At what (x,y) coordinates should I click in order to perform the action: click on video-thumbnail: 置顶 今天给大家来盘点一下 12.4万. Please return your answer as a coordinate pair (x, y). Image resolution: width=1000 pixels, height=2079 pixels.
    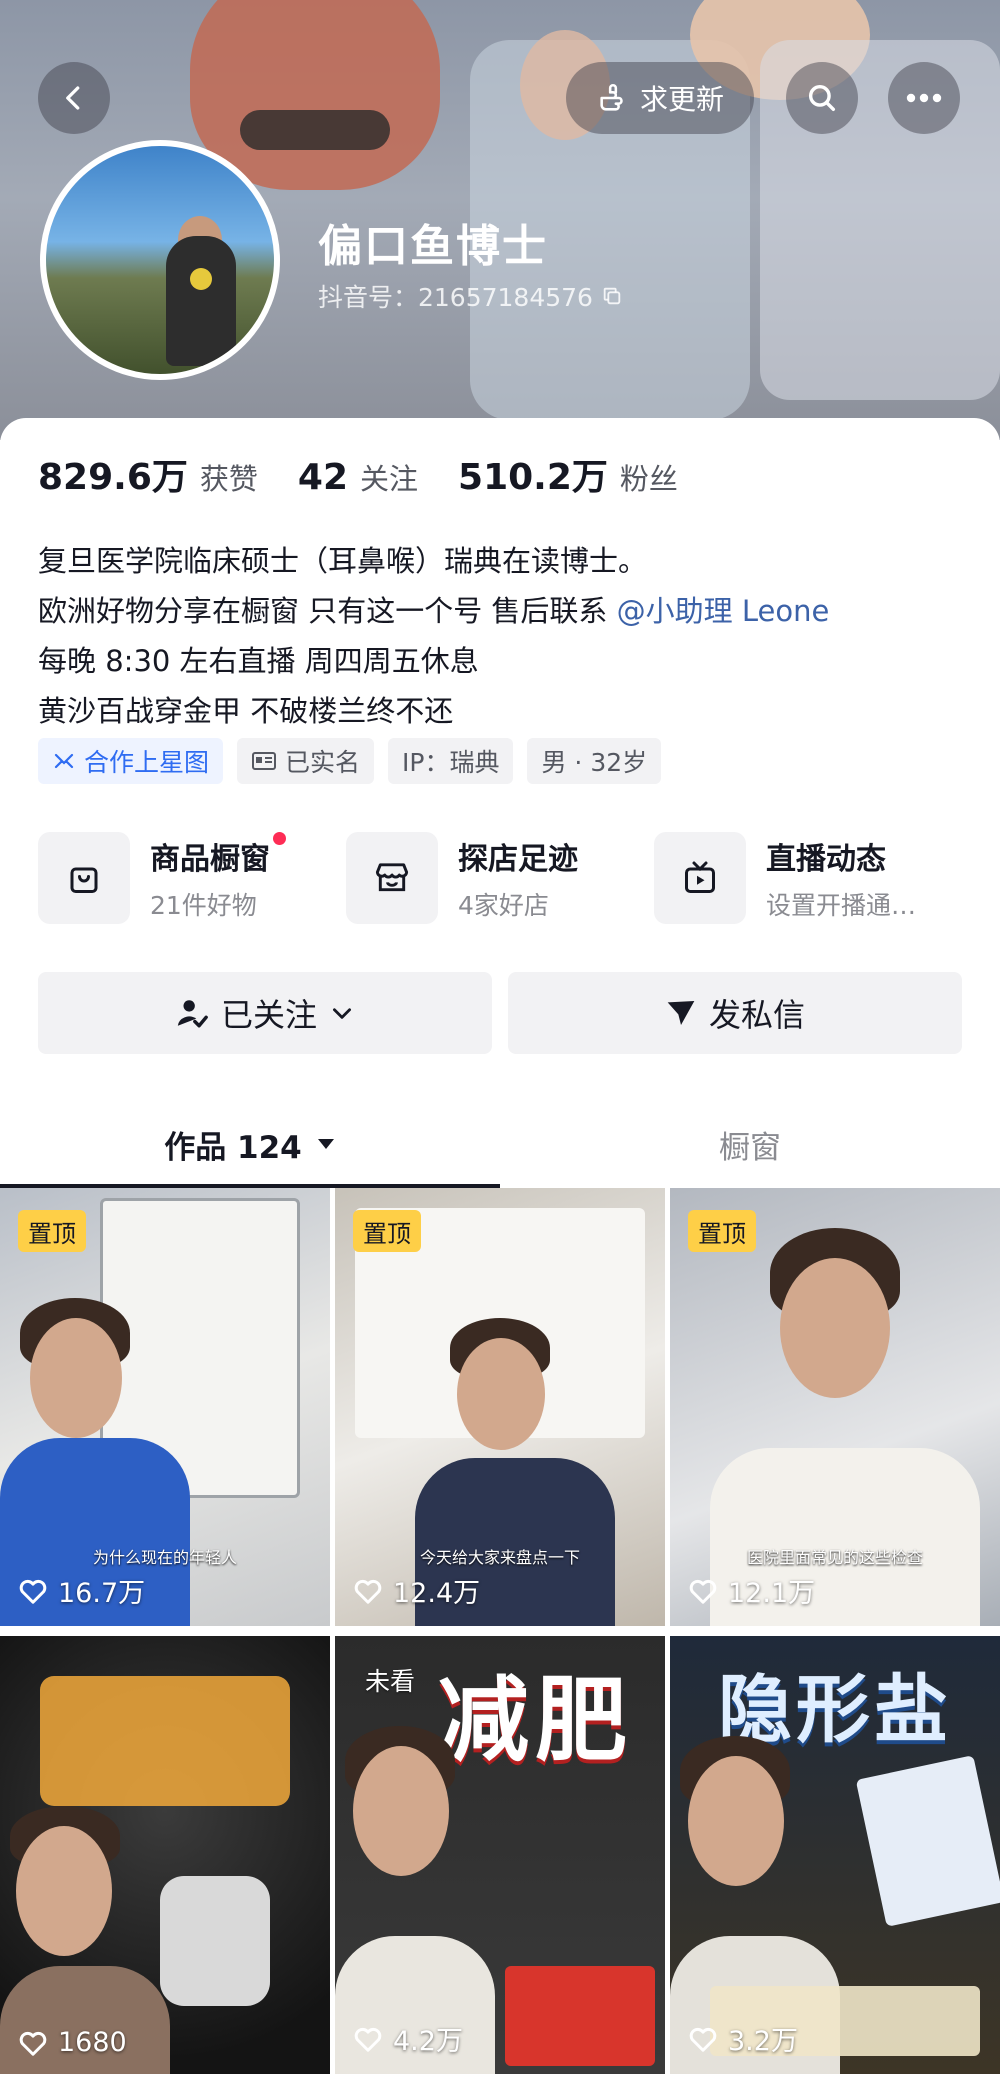
    Looking at the image, I should click on (500, 1407).